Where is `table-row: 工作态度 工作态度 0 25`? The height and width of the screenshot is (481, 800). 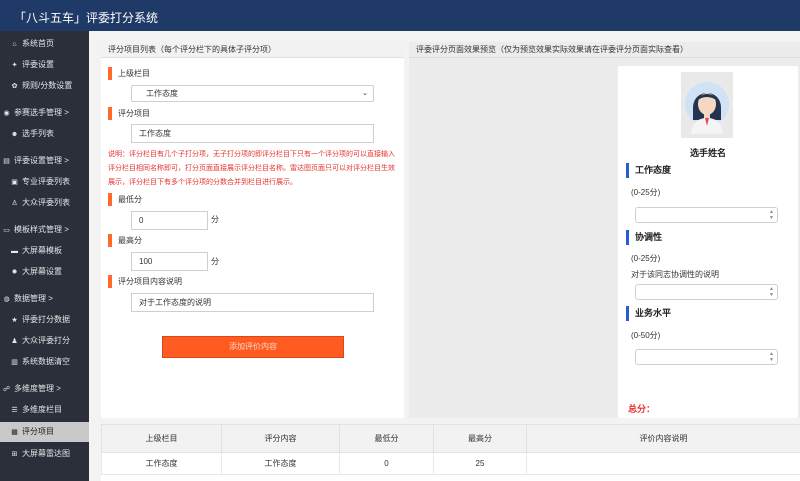 table-row: 工作态度 工作态度 0 25 is located at coordinates (450, 463).